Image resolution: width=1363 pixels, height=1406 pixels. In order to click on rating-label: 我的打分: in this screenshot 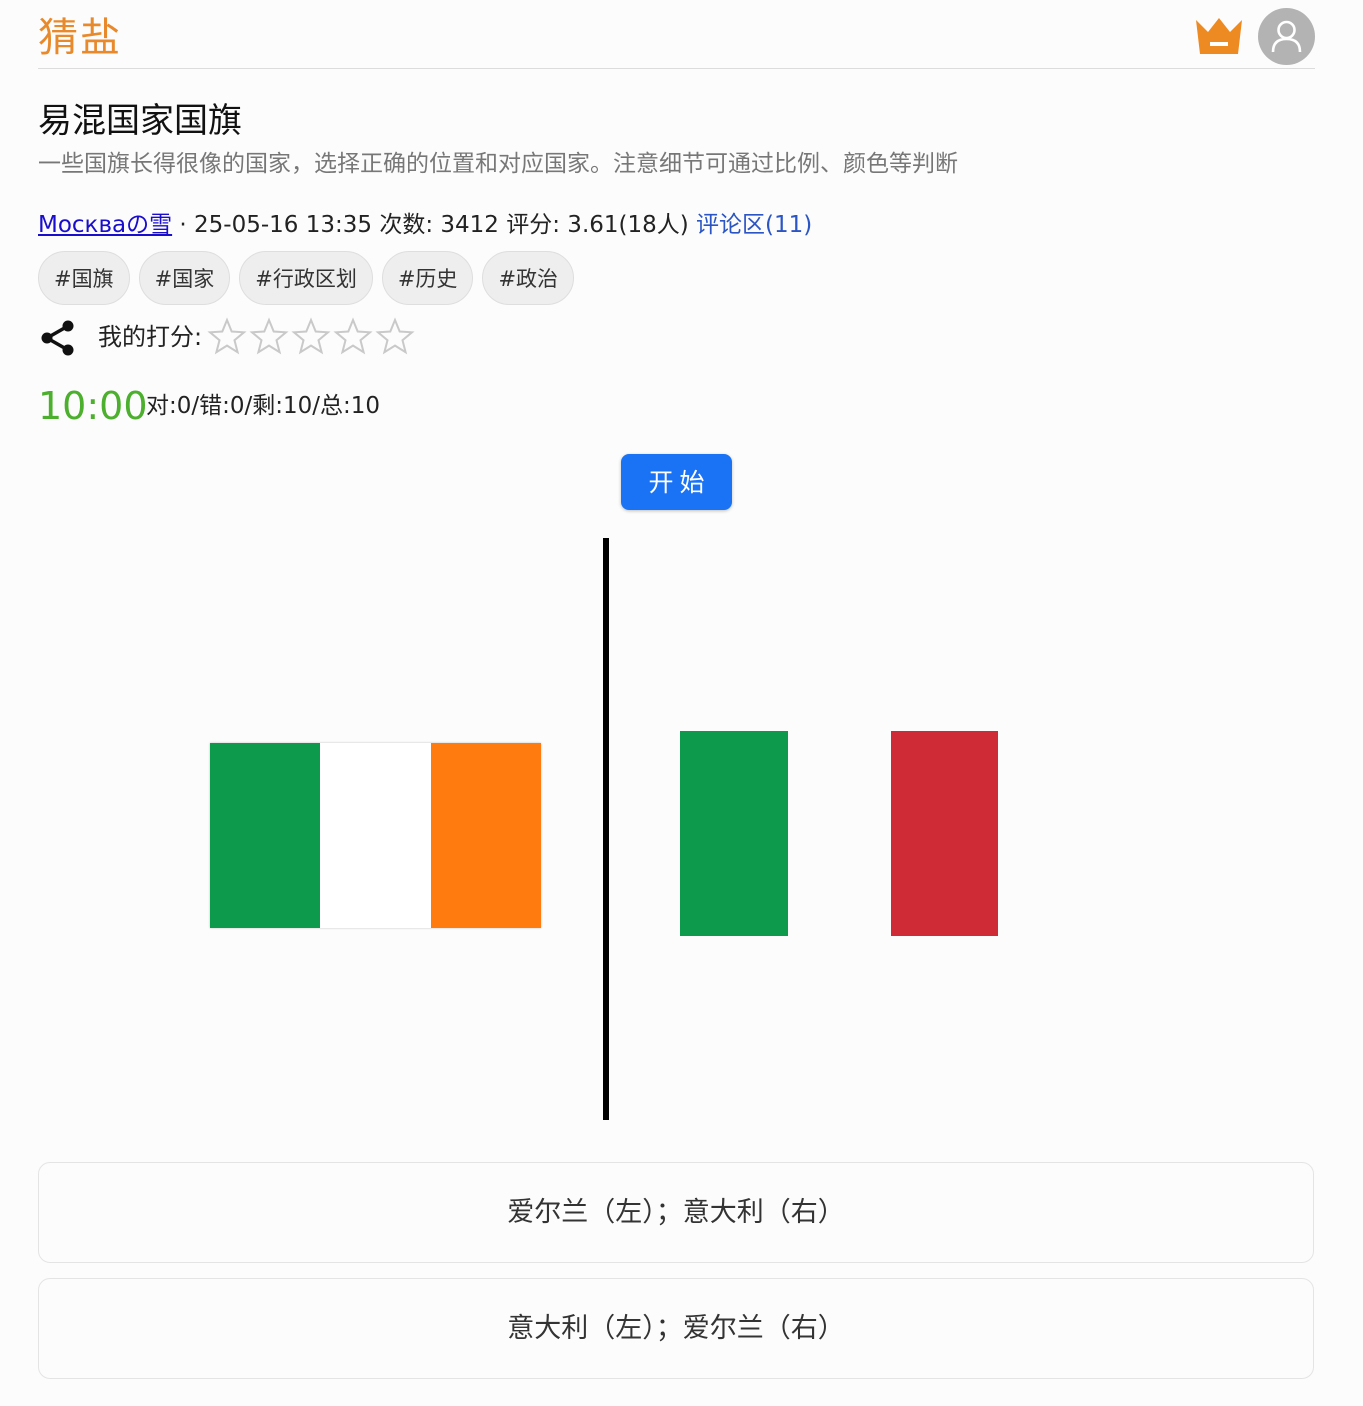, I will do `click(150, 337)`.